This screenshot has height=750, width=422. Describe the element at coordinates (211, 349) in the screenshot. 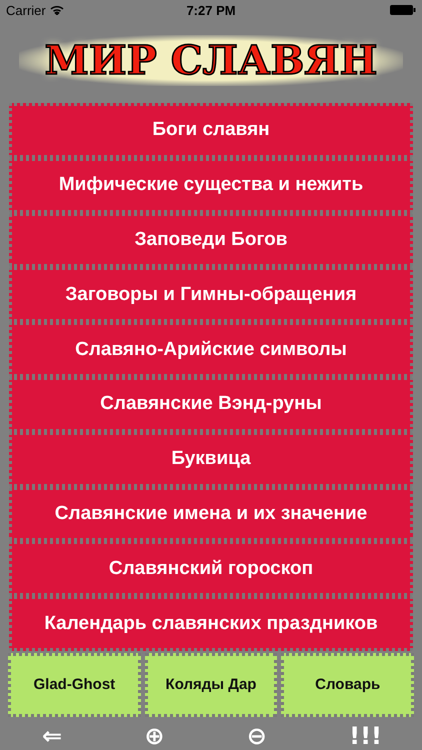

I see `menu-button: Славяно-Арийские символы` at that location.